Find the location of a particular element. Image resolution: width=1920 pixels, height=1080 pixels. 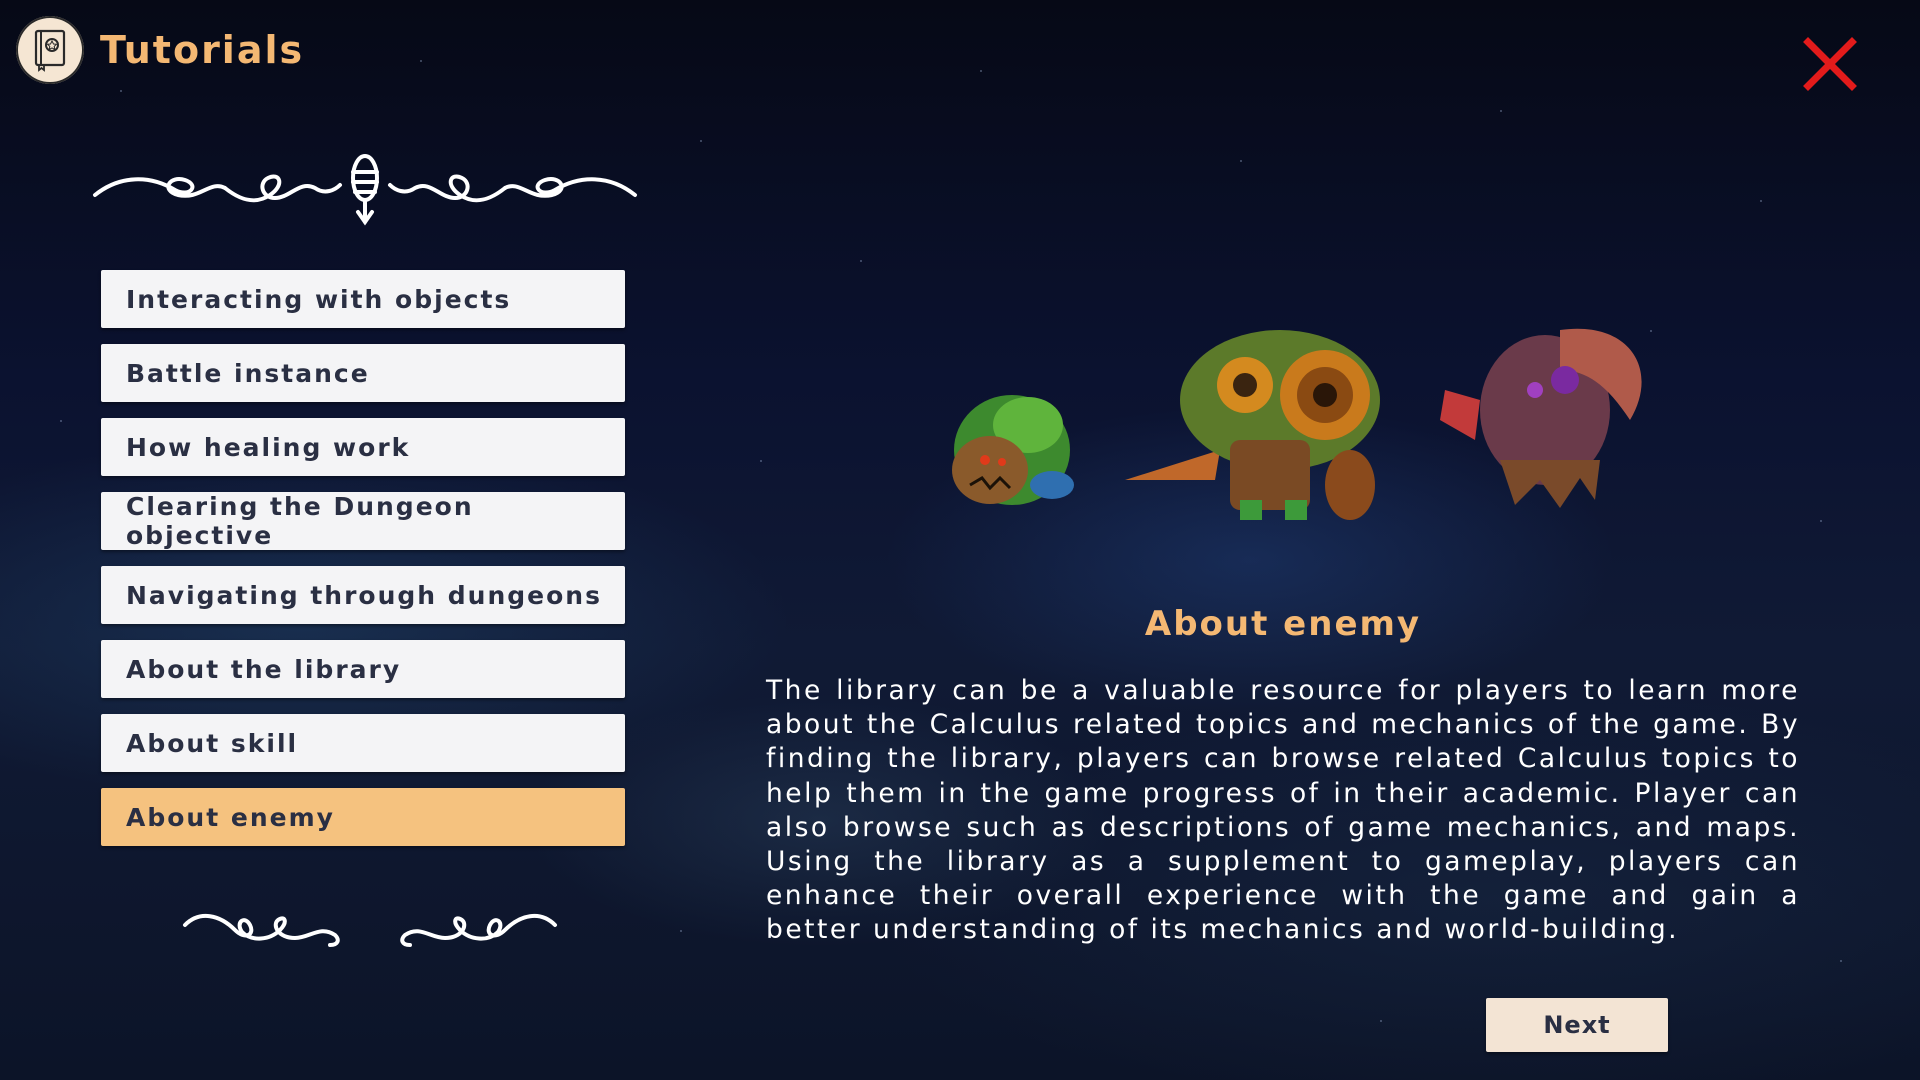

close-icon is located at coordinates (1830, 64).